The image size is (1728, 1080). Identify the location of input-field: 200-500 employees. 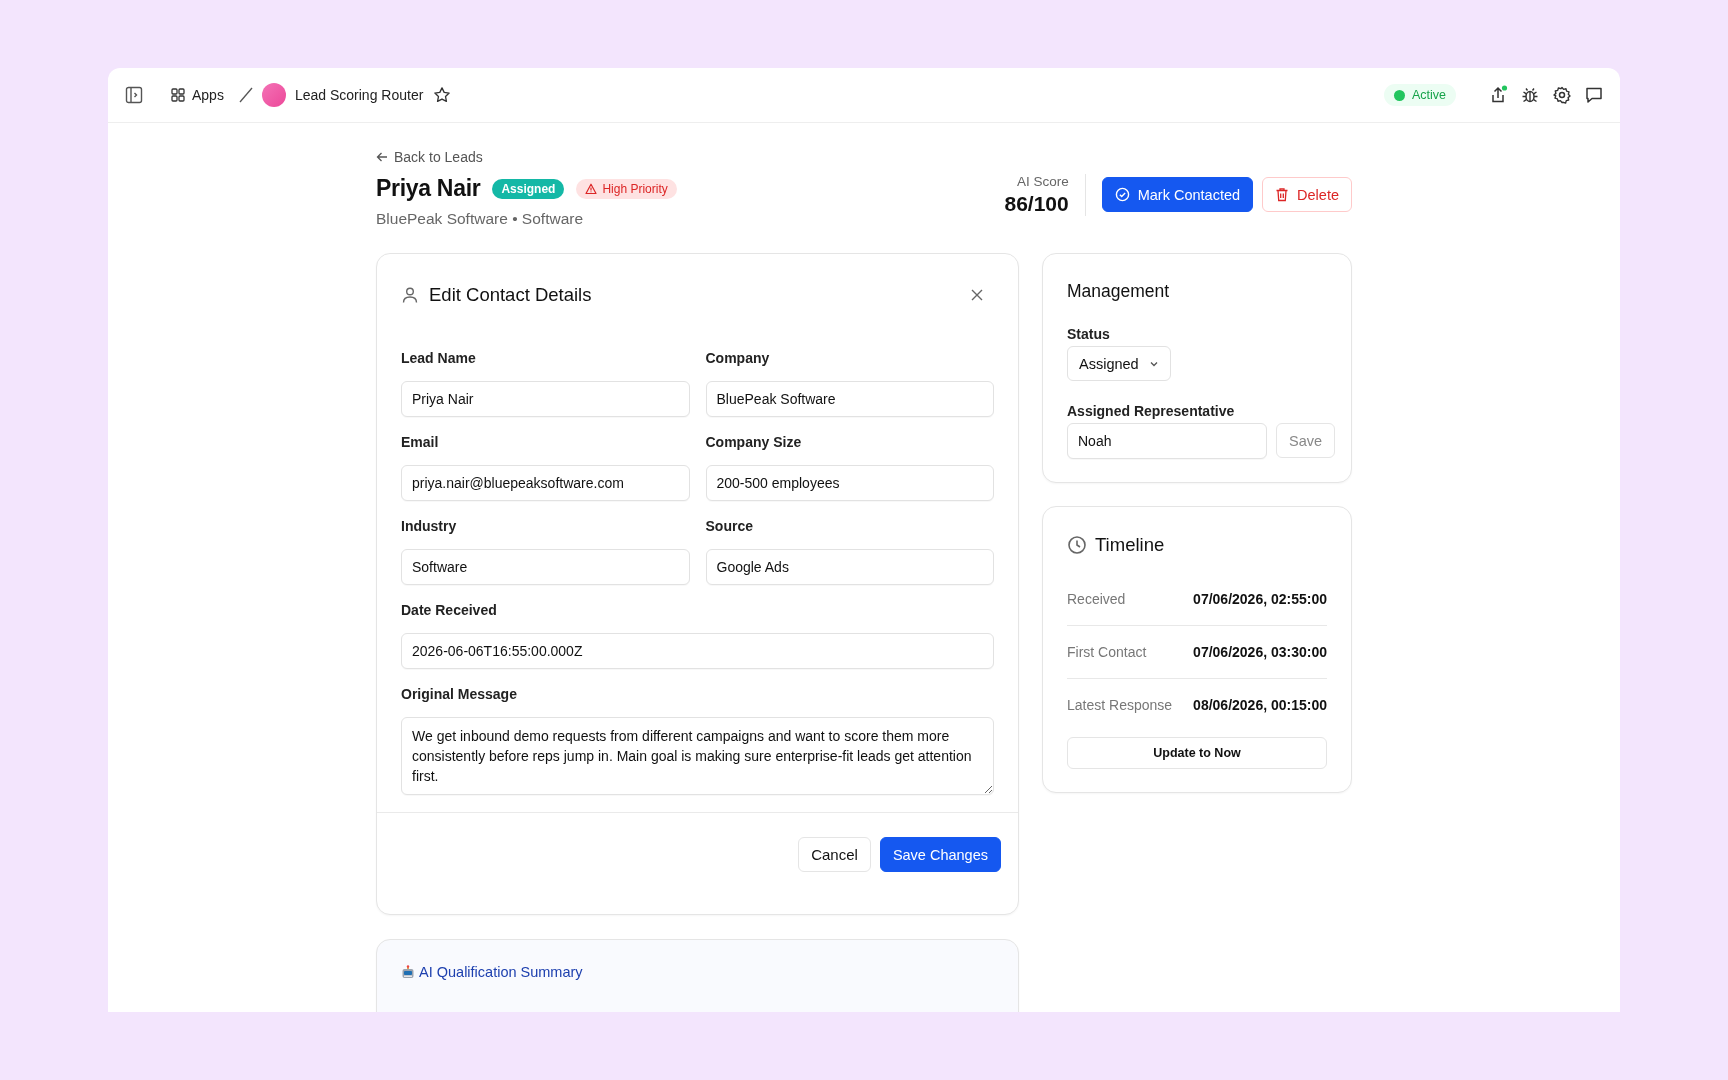
(849, 483).